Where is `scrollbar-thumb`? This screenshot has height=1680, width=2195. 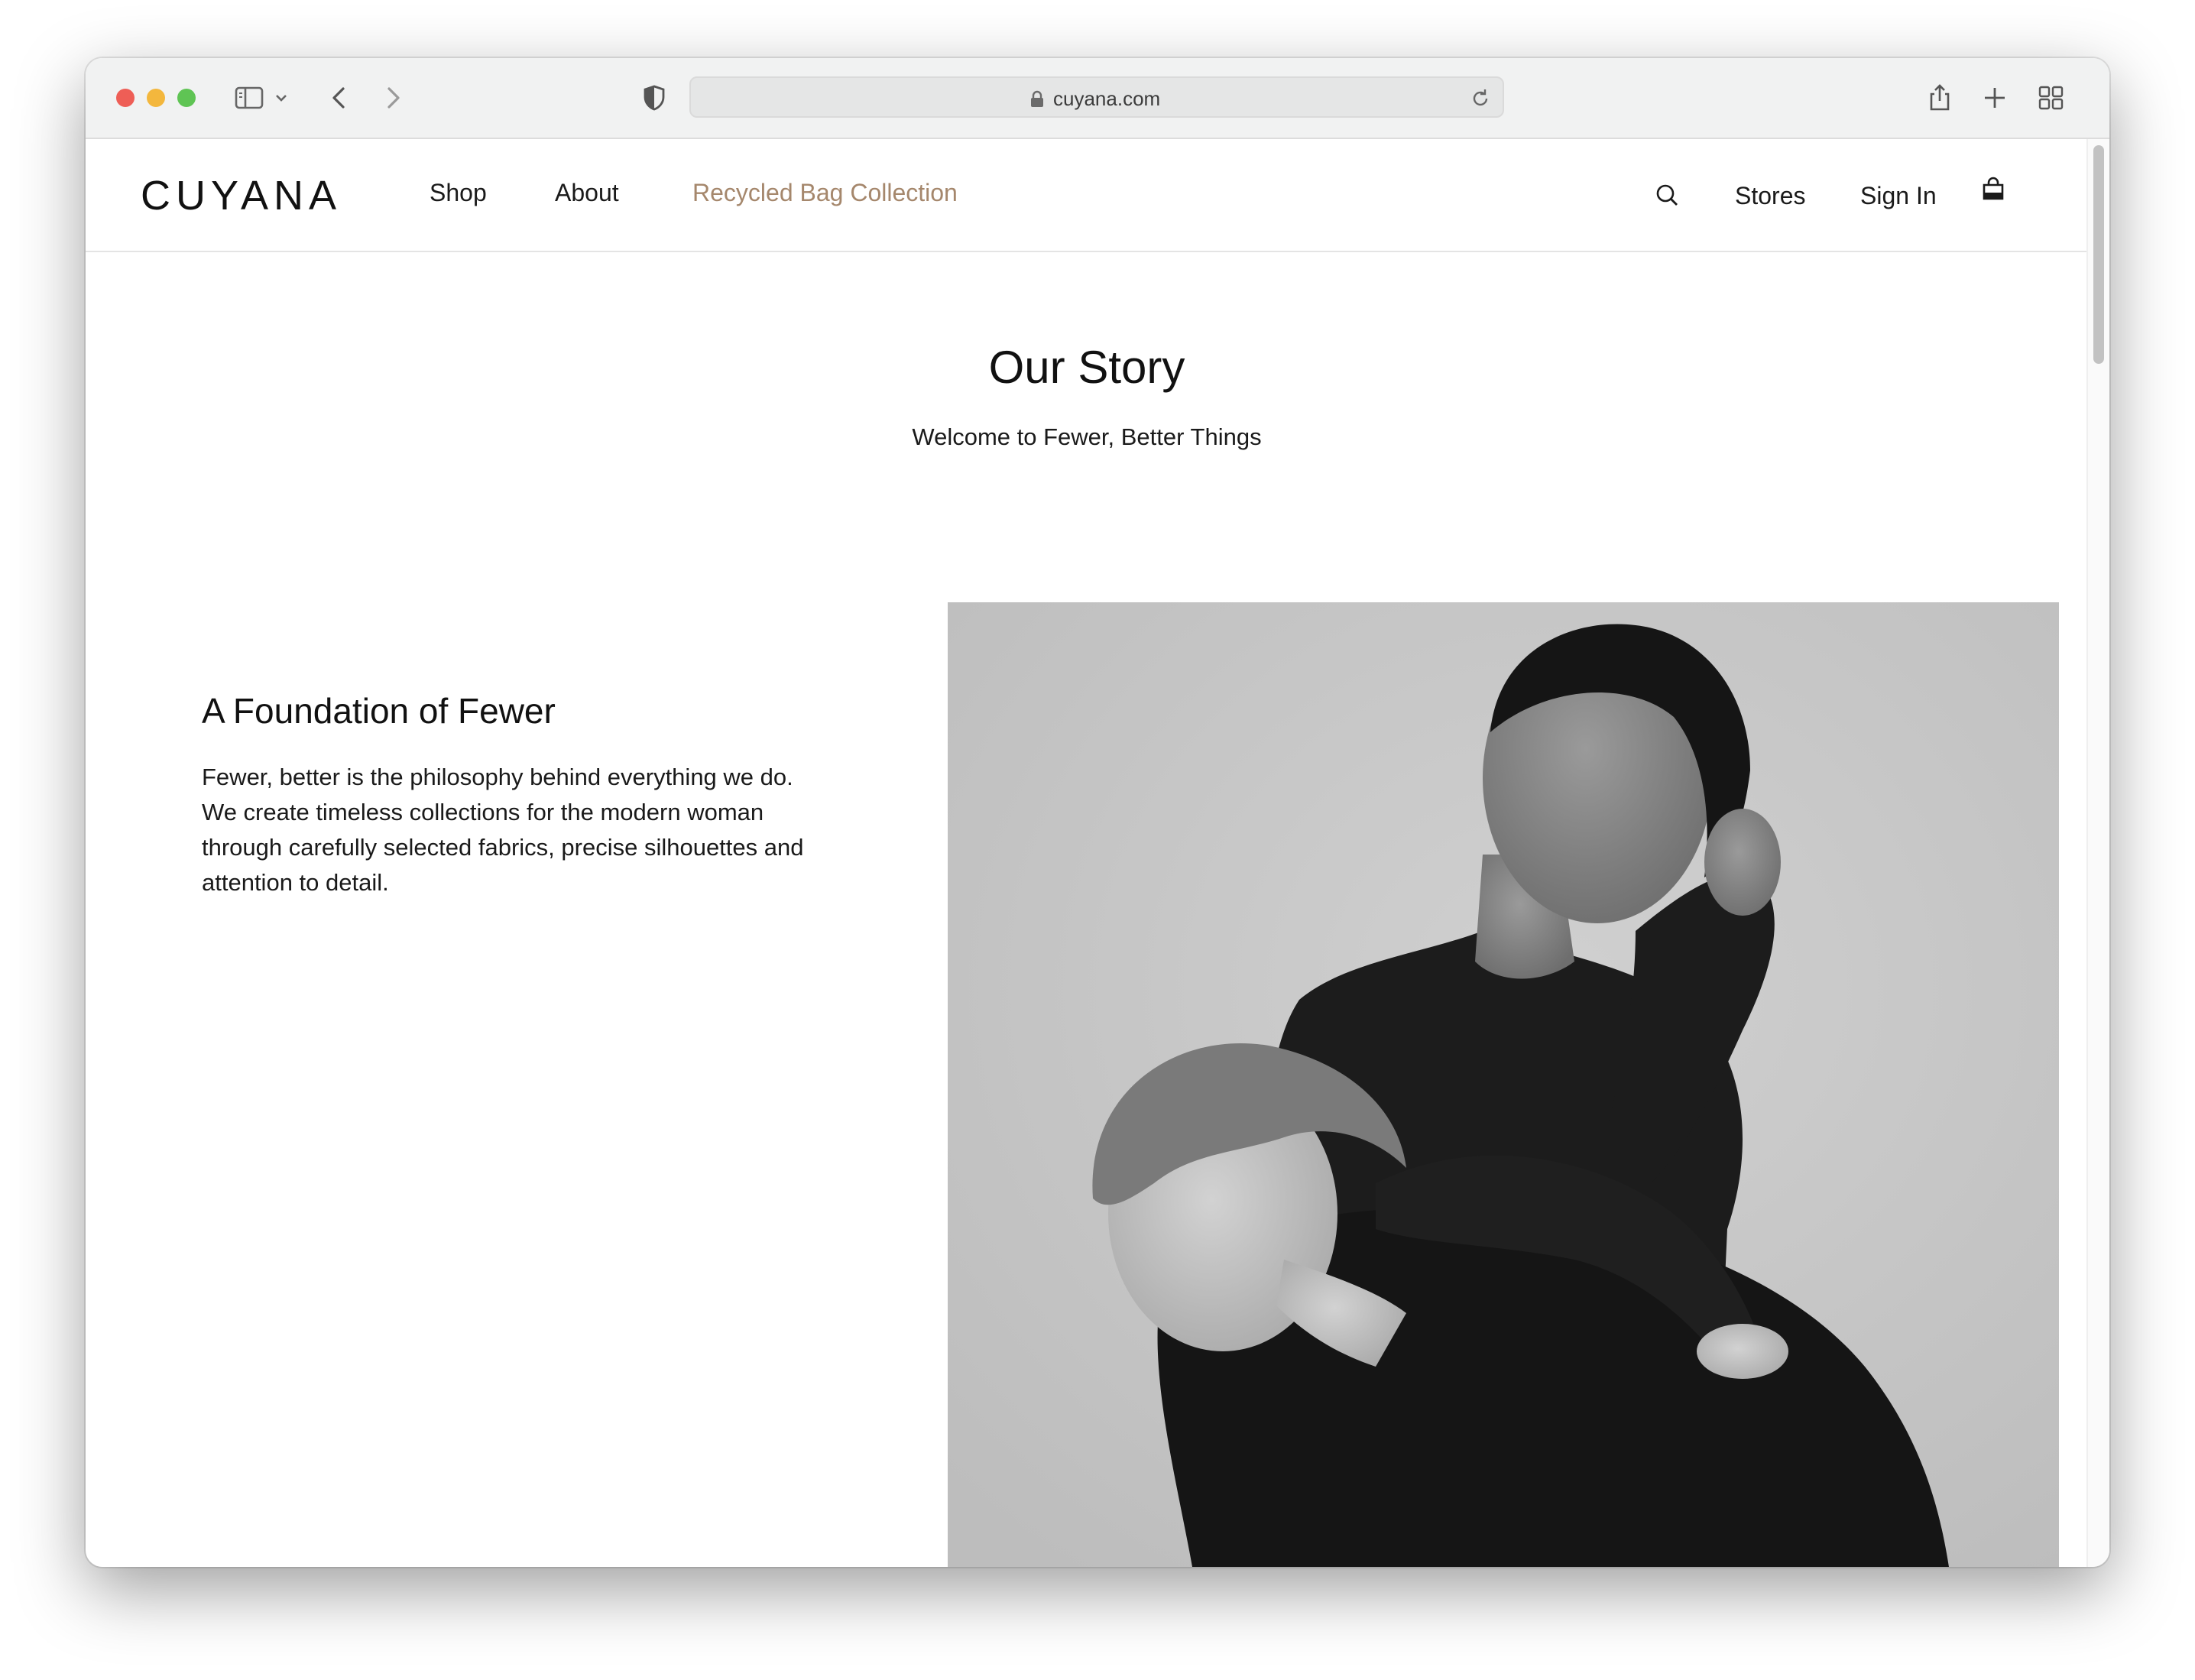 scrollbar-thumb is located at coordinates (2098, 255).